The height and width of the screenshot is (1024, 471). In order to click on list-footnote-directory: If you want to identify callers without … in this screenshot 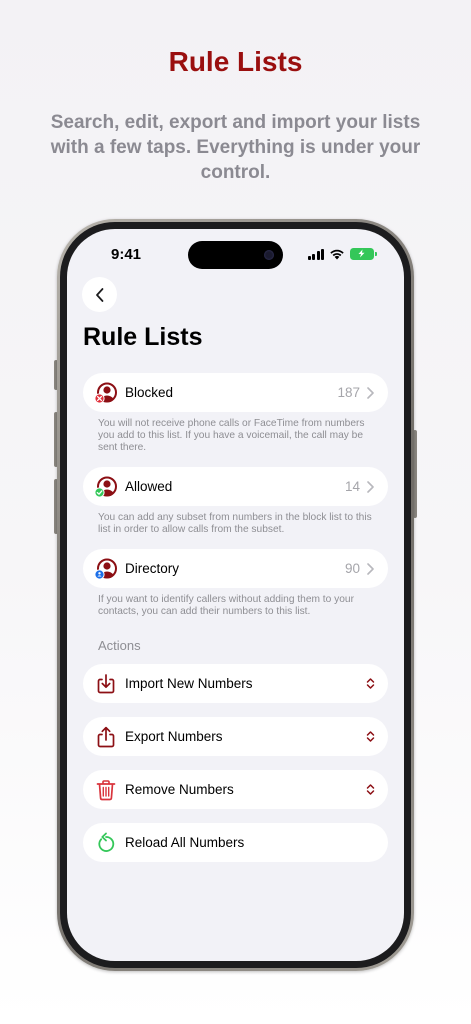, I will do `click(226, 605)`.